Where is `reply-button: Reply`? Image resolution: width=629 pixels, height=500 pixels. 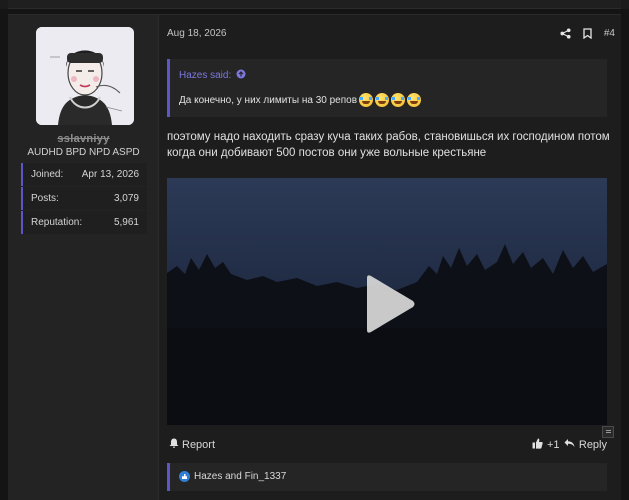 reply-button: Reply is located at coordinates (585, 444).